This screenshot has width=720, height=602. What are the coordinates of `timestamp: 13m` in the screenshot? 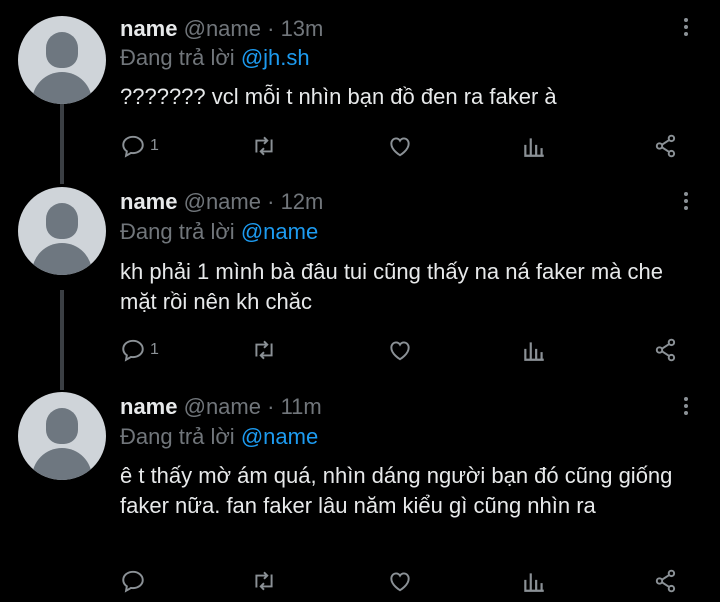 It's located at (302, 28).